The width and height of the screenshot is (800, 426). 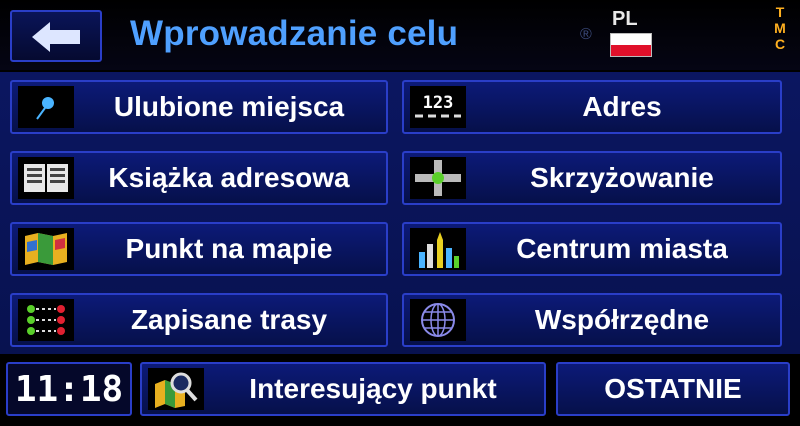 I want to click on poi-button: Interesujący punkt, so click(x=343, y=389).